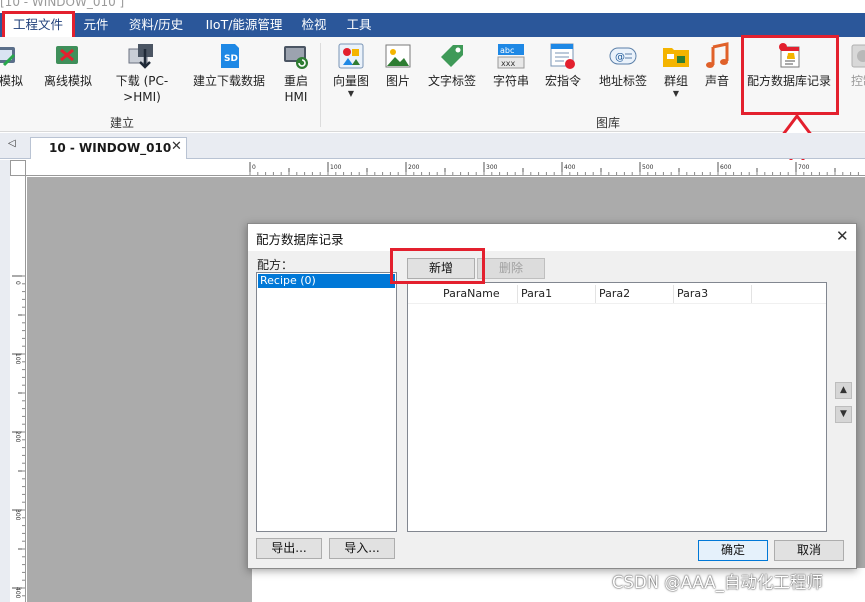 Image resolution: width=865 pixels, height=602 pixels. What do you see at coordinates (563, 56) in the screenshot?
I see `macro-icon` at bounding box center [563, 56].